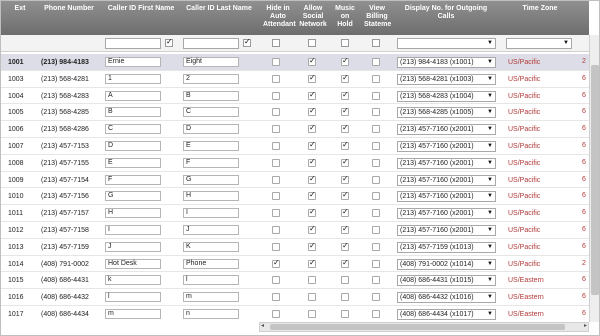 The image size is (600, 336). What do you see at coordinates (539, 43) in the screenshot?
I see `time-zone-filter-select: ▼` at bounding box center [539, 43].